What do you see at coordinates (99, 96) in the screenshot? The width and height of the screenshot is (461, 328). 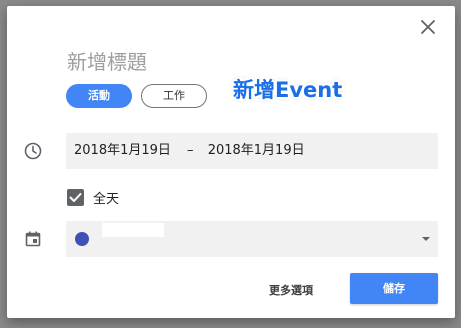 I see `tab-event: 活動` at bounding box center [99, 96].